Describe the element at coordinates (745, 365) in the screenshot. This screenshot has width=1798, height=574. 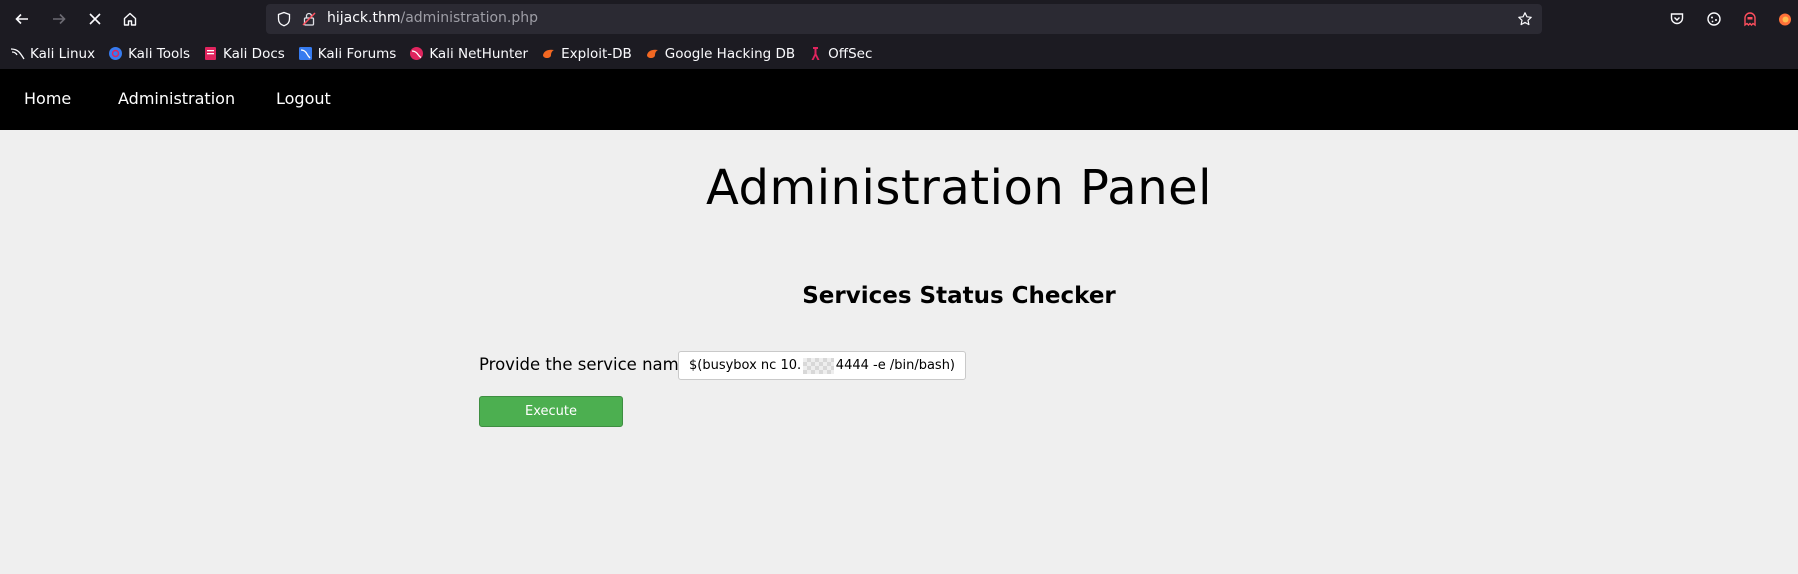
I see `input-value-prefix: $(busybox nc 10.` at that location.